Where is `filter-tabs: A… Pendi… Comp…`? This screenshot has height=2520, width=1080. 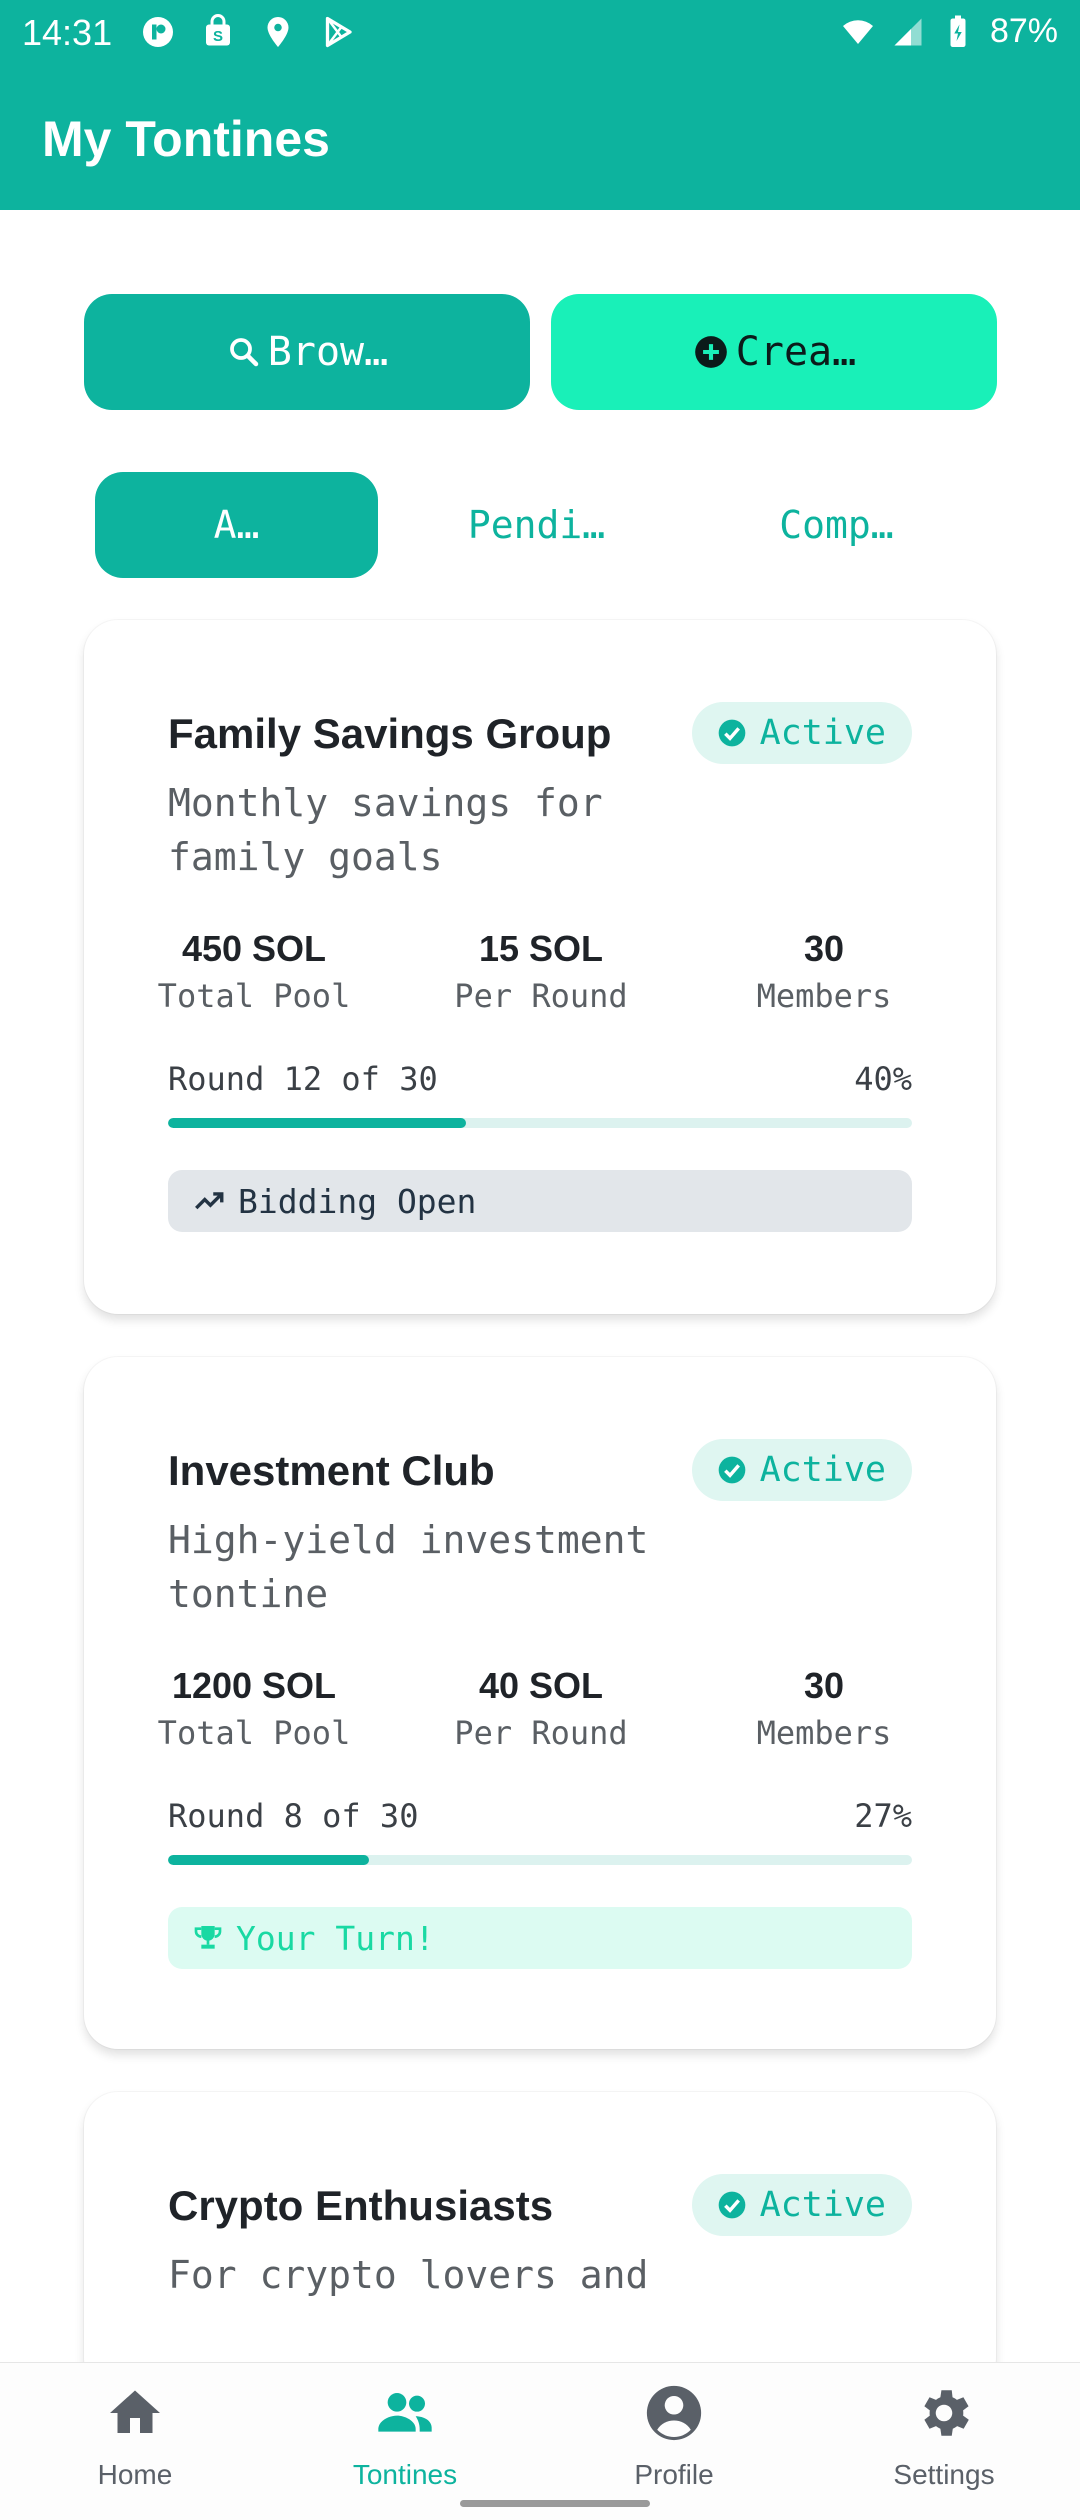
filter-tabs: A… Pendi… Comp… is located at coordinates (540, 525).